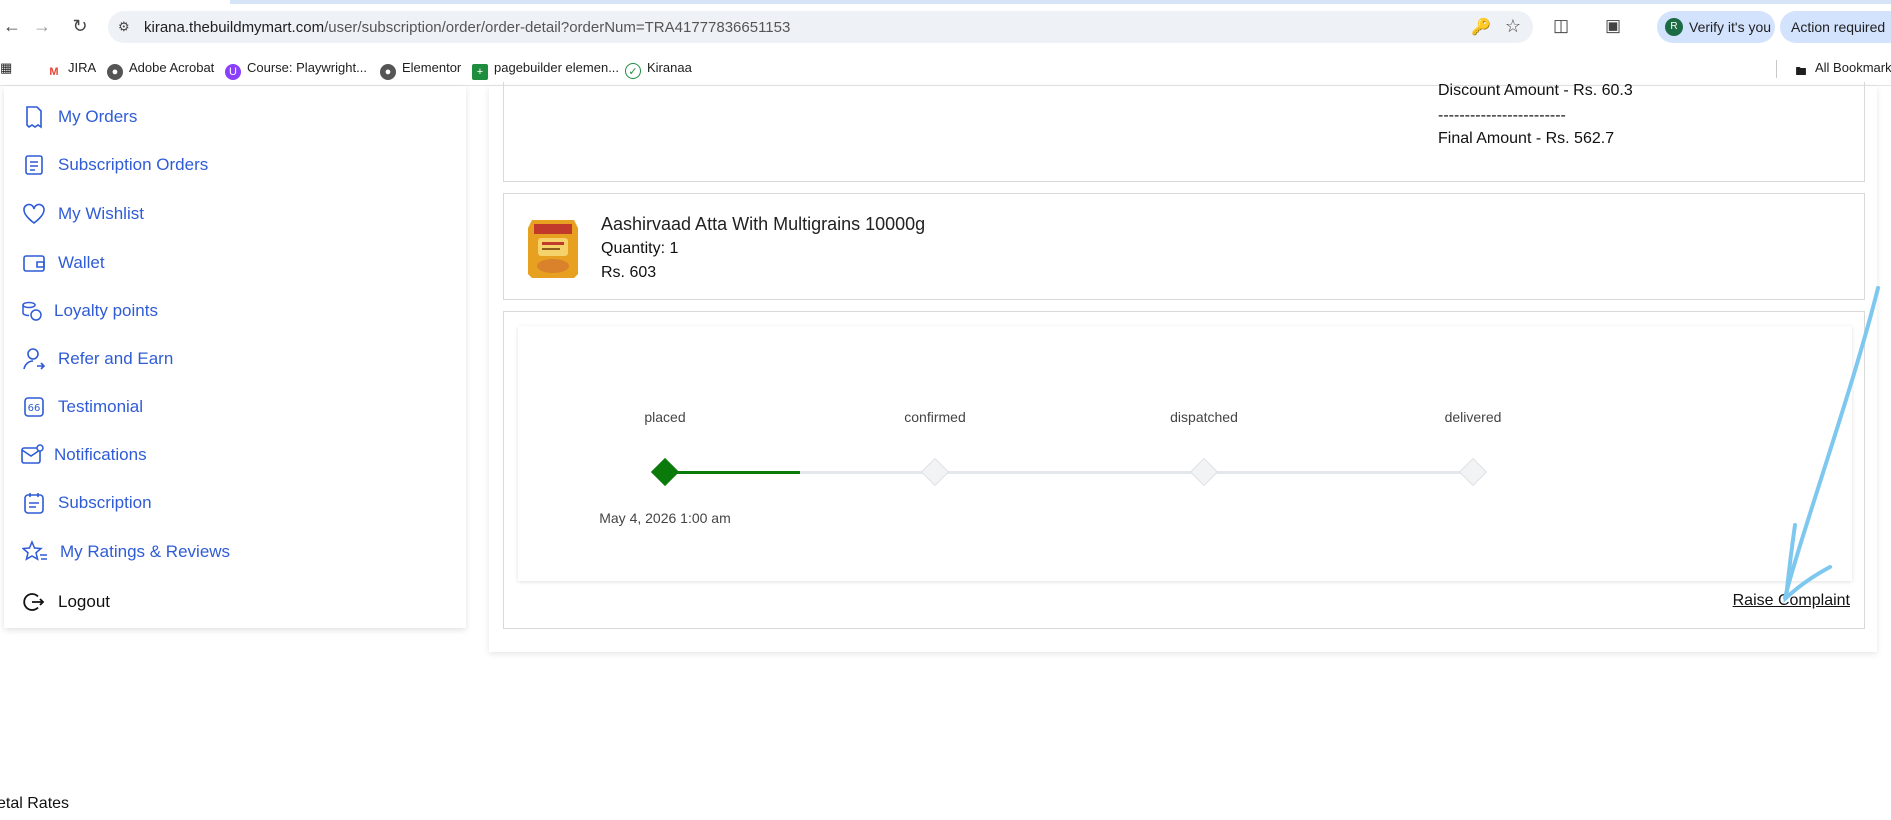 The image size is (1891, 820). I want to click on bookmark-label: Kiranaa, so click(669, 67).